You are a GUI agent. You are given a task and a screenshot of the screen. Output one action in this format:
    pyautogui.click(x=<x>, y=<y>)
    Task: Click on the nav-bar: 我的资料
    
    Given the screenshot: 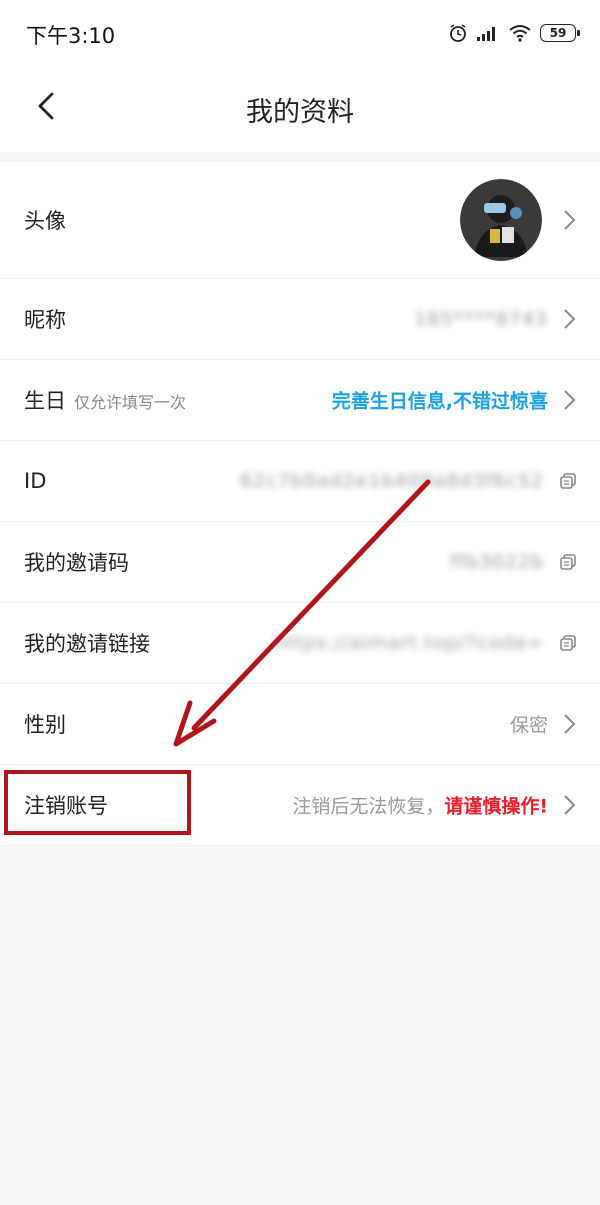 What is the action you would take?
    pyautogui.click(x=300, y=108)
    